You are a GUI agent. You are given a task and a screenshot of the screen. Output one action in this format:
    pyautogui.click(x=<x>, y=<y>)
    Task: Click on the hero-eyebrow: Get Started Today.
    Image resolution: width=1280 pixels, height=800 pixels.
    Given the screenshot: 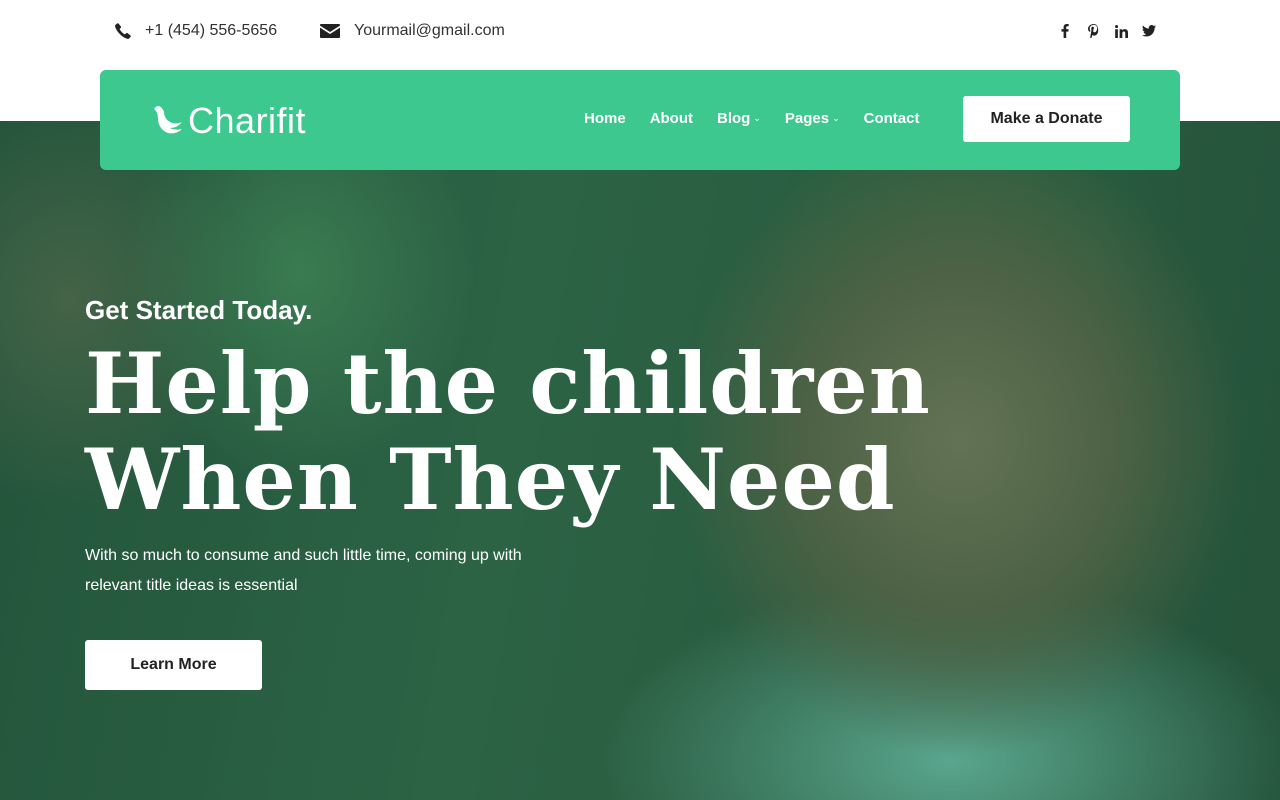 What is the action you would take?
    pyautogui.click(x=199, y=310)
    